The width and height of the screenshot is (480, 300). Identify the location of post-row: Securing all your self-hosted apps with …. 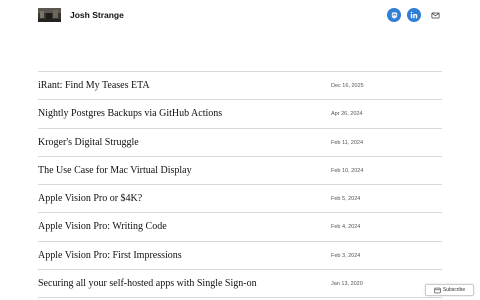
(240, 284).